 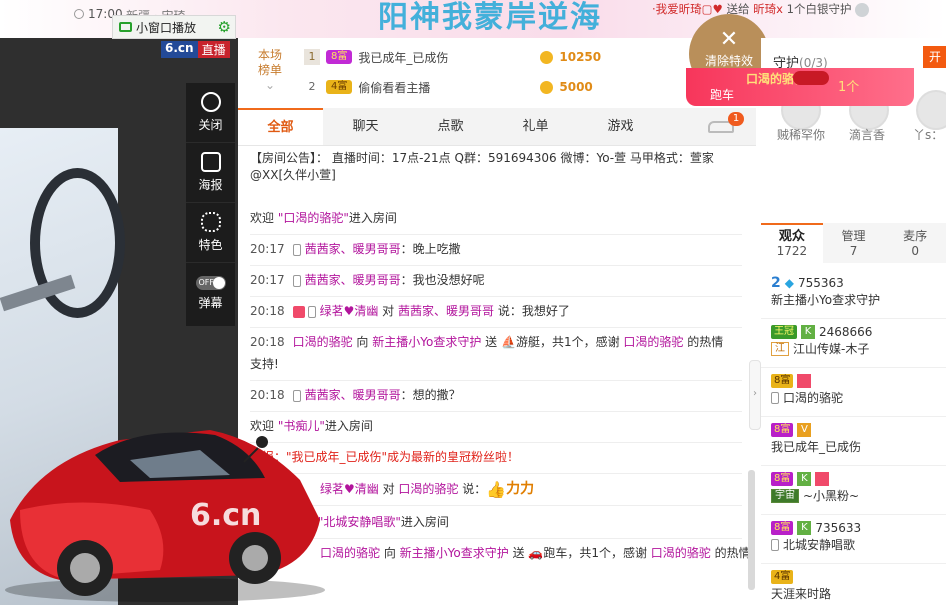 What do you see at coordinates (372, 218) in the screenshot?
I see `welcome-suffix: 进入房间` at bounding box center [372, 218].